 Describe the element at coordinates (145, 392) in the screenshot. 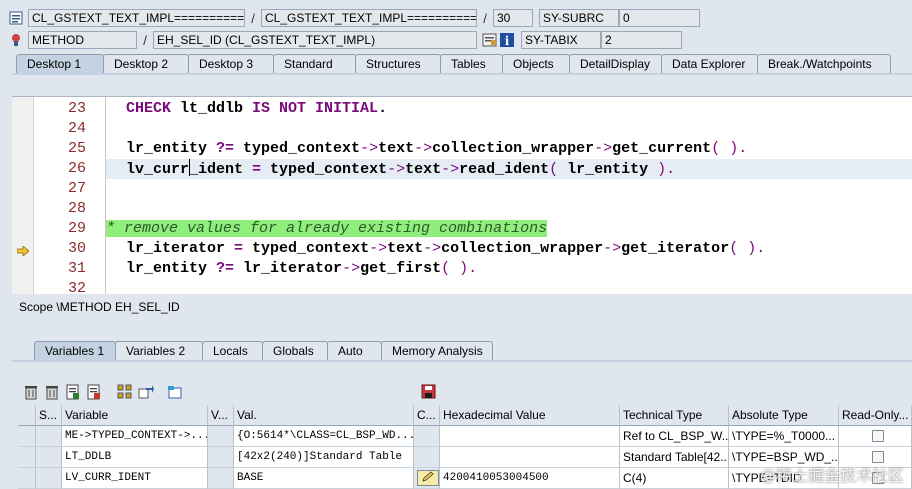

I see `transfer-icon` at that location.